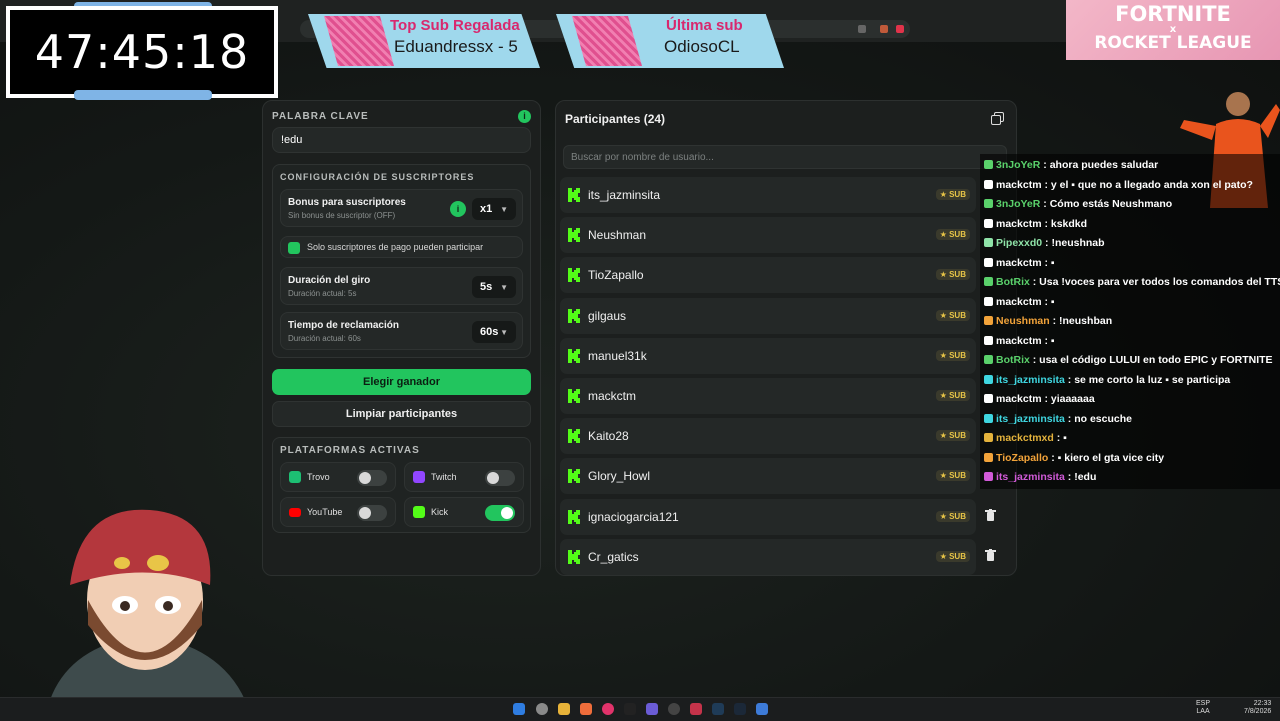  I want to click on chat-text: : Cómo estás Neushmano, so click(1108, 204).